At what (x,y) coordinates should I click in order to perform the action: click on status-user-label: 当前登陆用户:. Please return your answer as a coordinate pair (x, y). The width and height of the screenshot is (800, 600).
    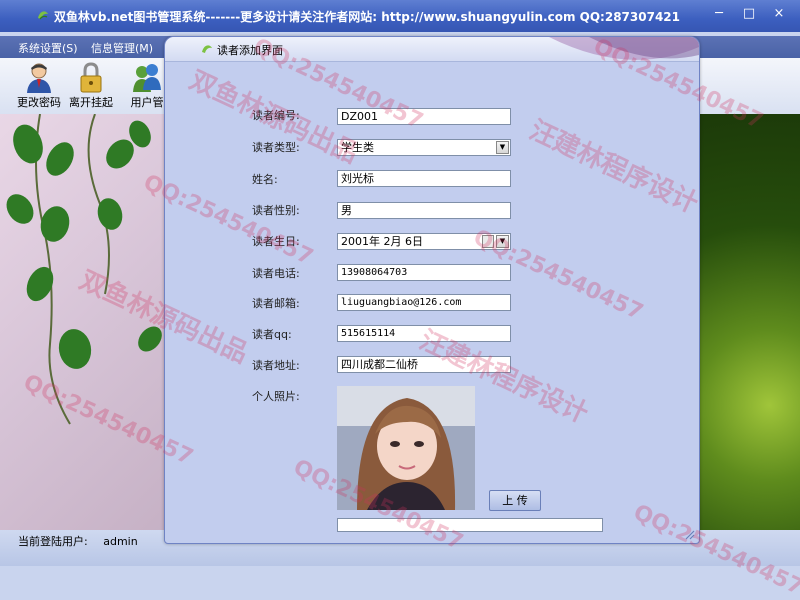
    Looking at the image, I should click on (53, 541).